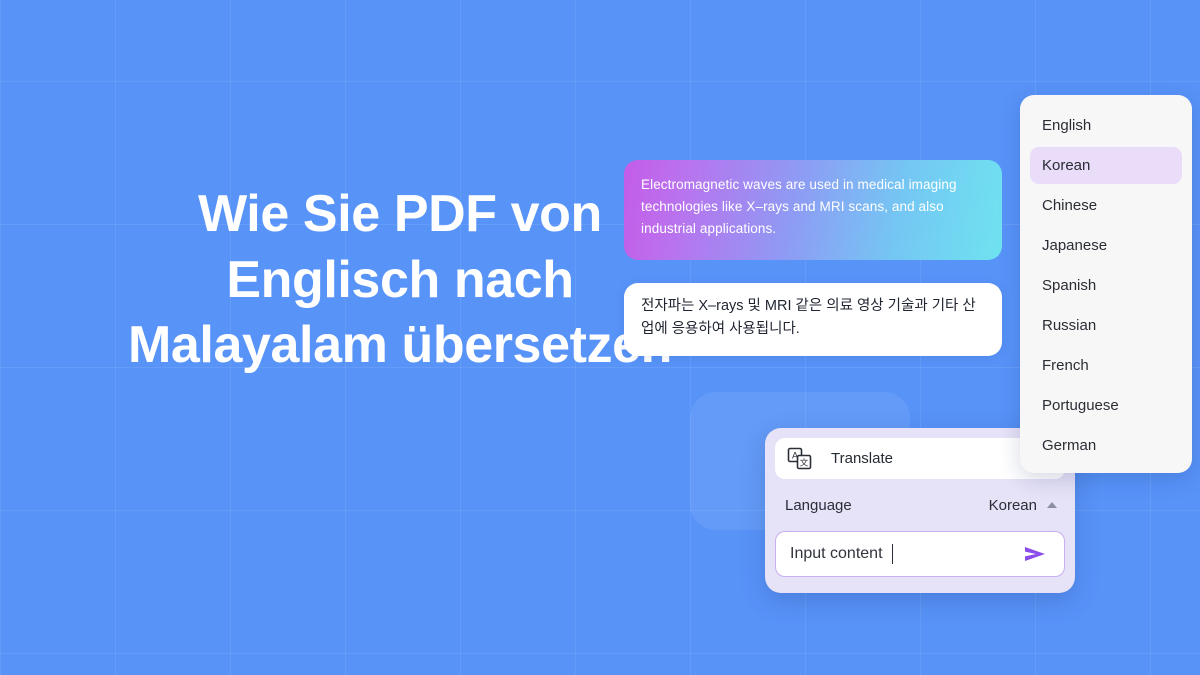  What do you see at coordinates (920, 505) in the screenshot?
I see `language-selector-row: Language Korean` at bounding box center [920, 505].